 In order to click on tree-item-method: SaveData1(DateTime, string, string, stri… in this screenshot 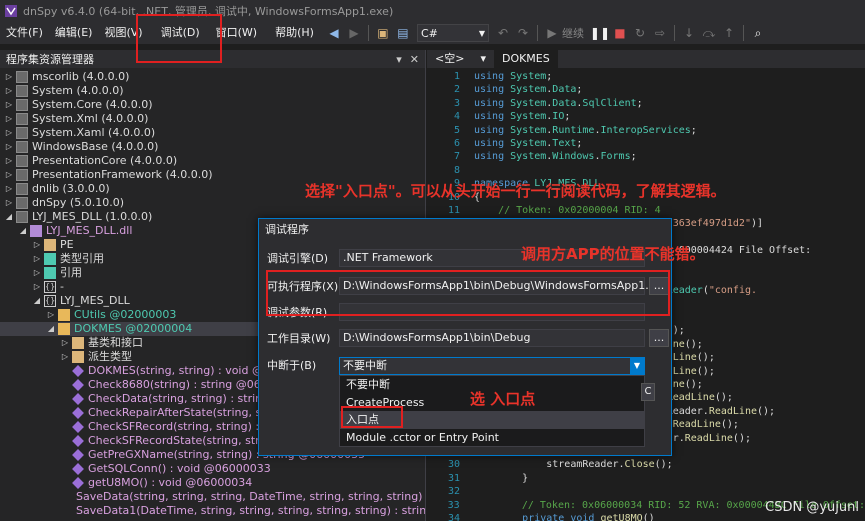, I will do `click(212, 511)`.